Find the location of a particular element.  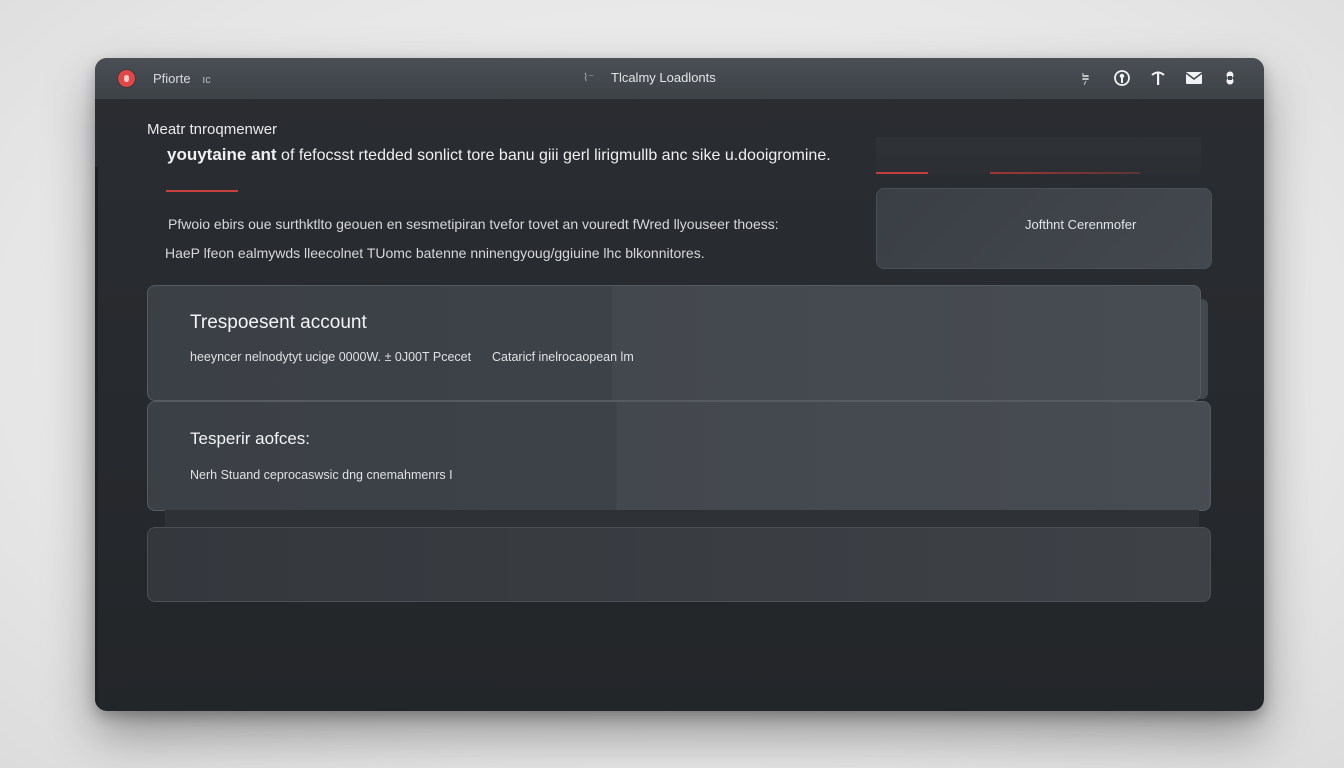

panel-detail-secondary: Cataricf inelrocaopean lm is located at coordinates (563, 357).